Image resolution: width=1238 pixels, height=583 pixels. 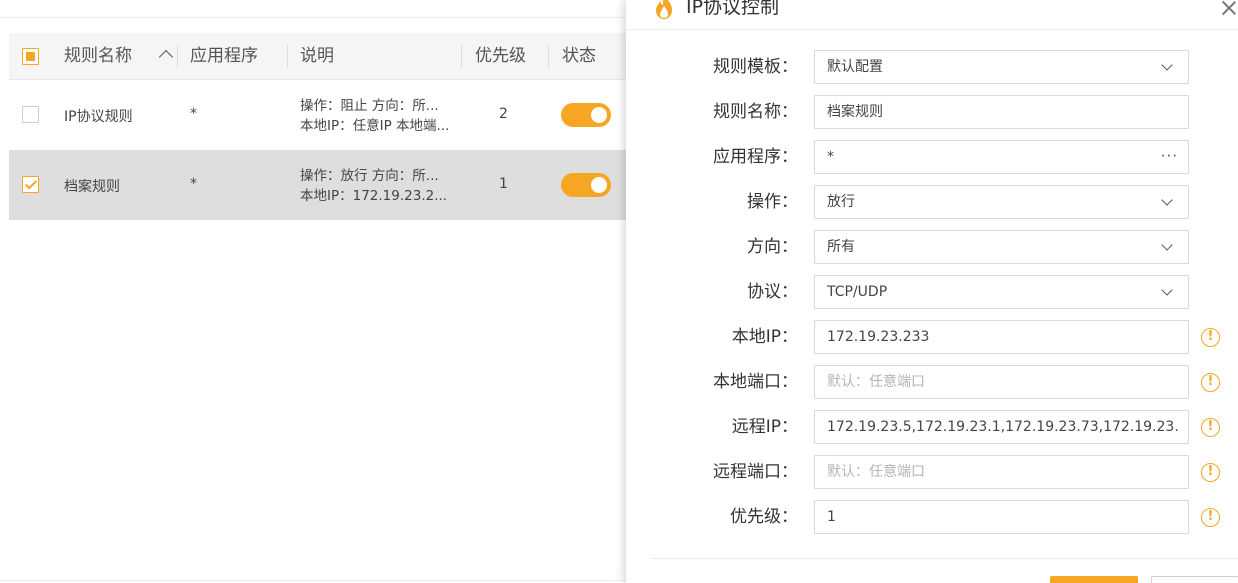 I want to click on action-select: 放行, so click(x=1001, y=202).